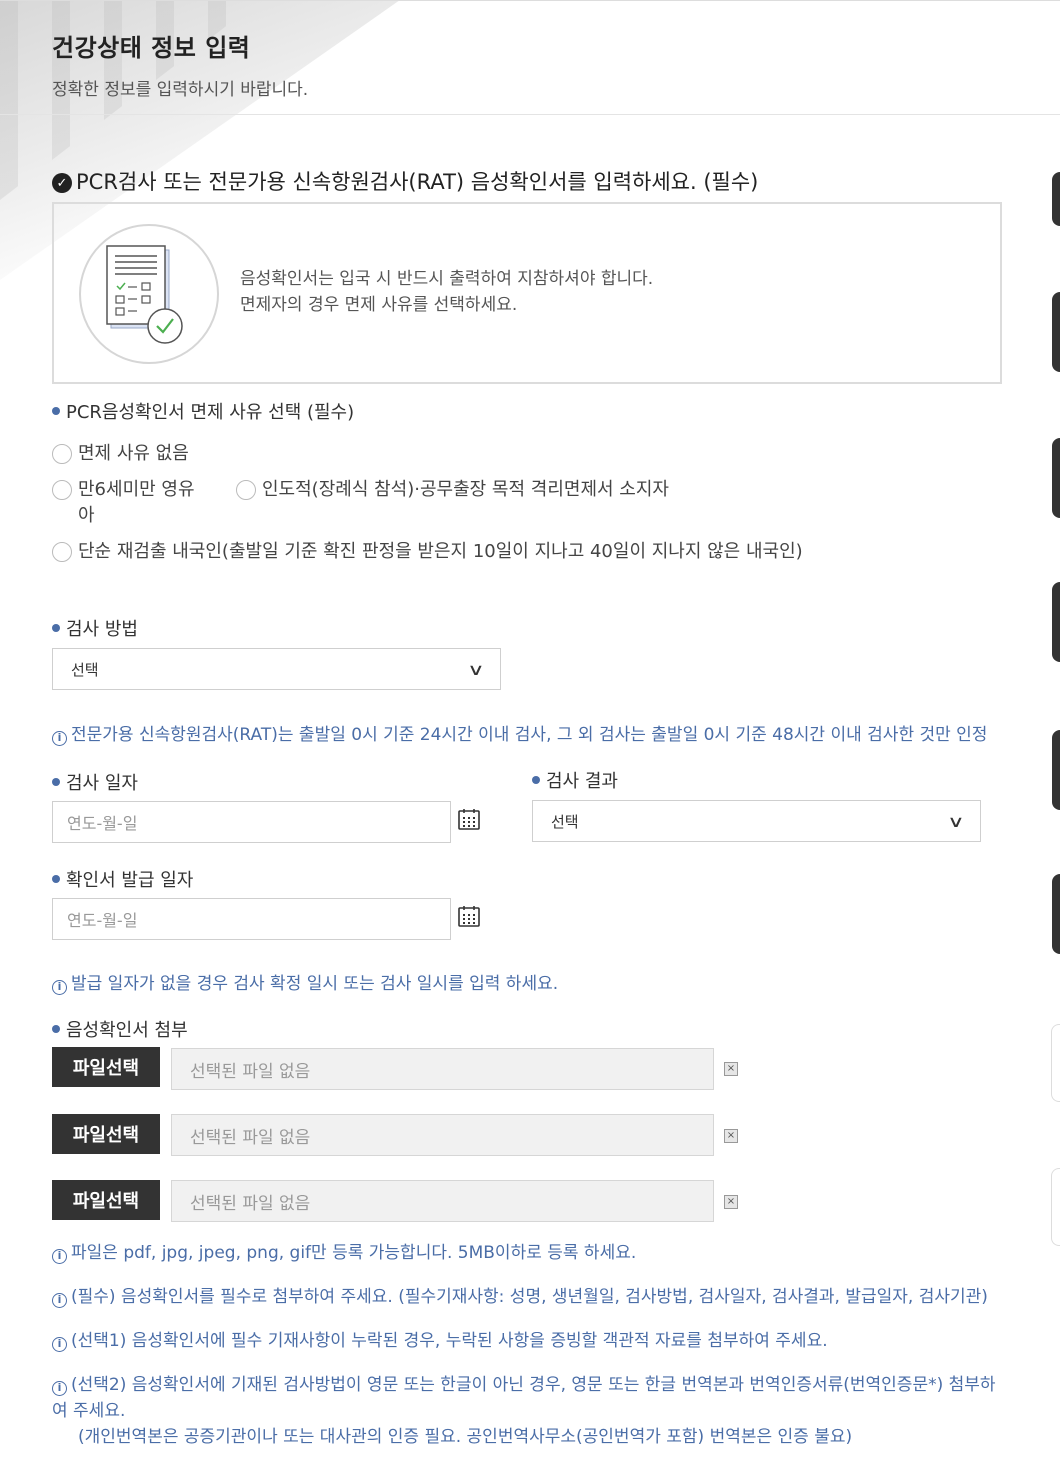 Image resolution: width=1060 pixels, height=1462 pixels. What do you see at coordinates (136, 502) in the screenshot?
I see `radio-label: 만6세미만 영유아` at bounding box center [136, 502].